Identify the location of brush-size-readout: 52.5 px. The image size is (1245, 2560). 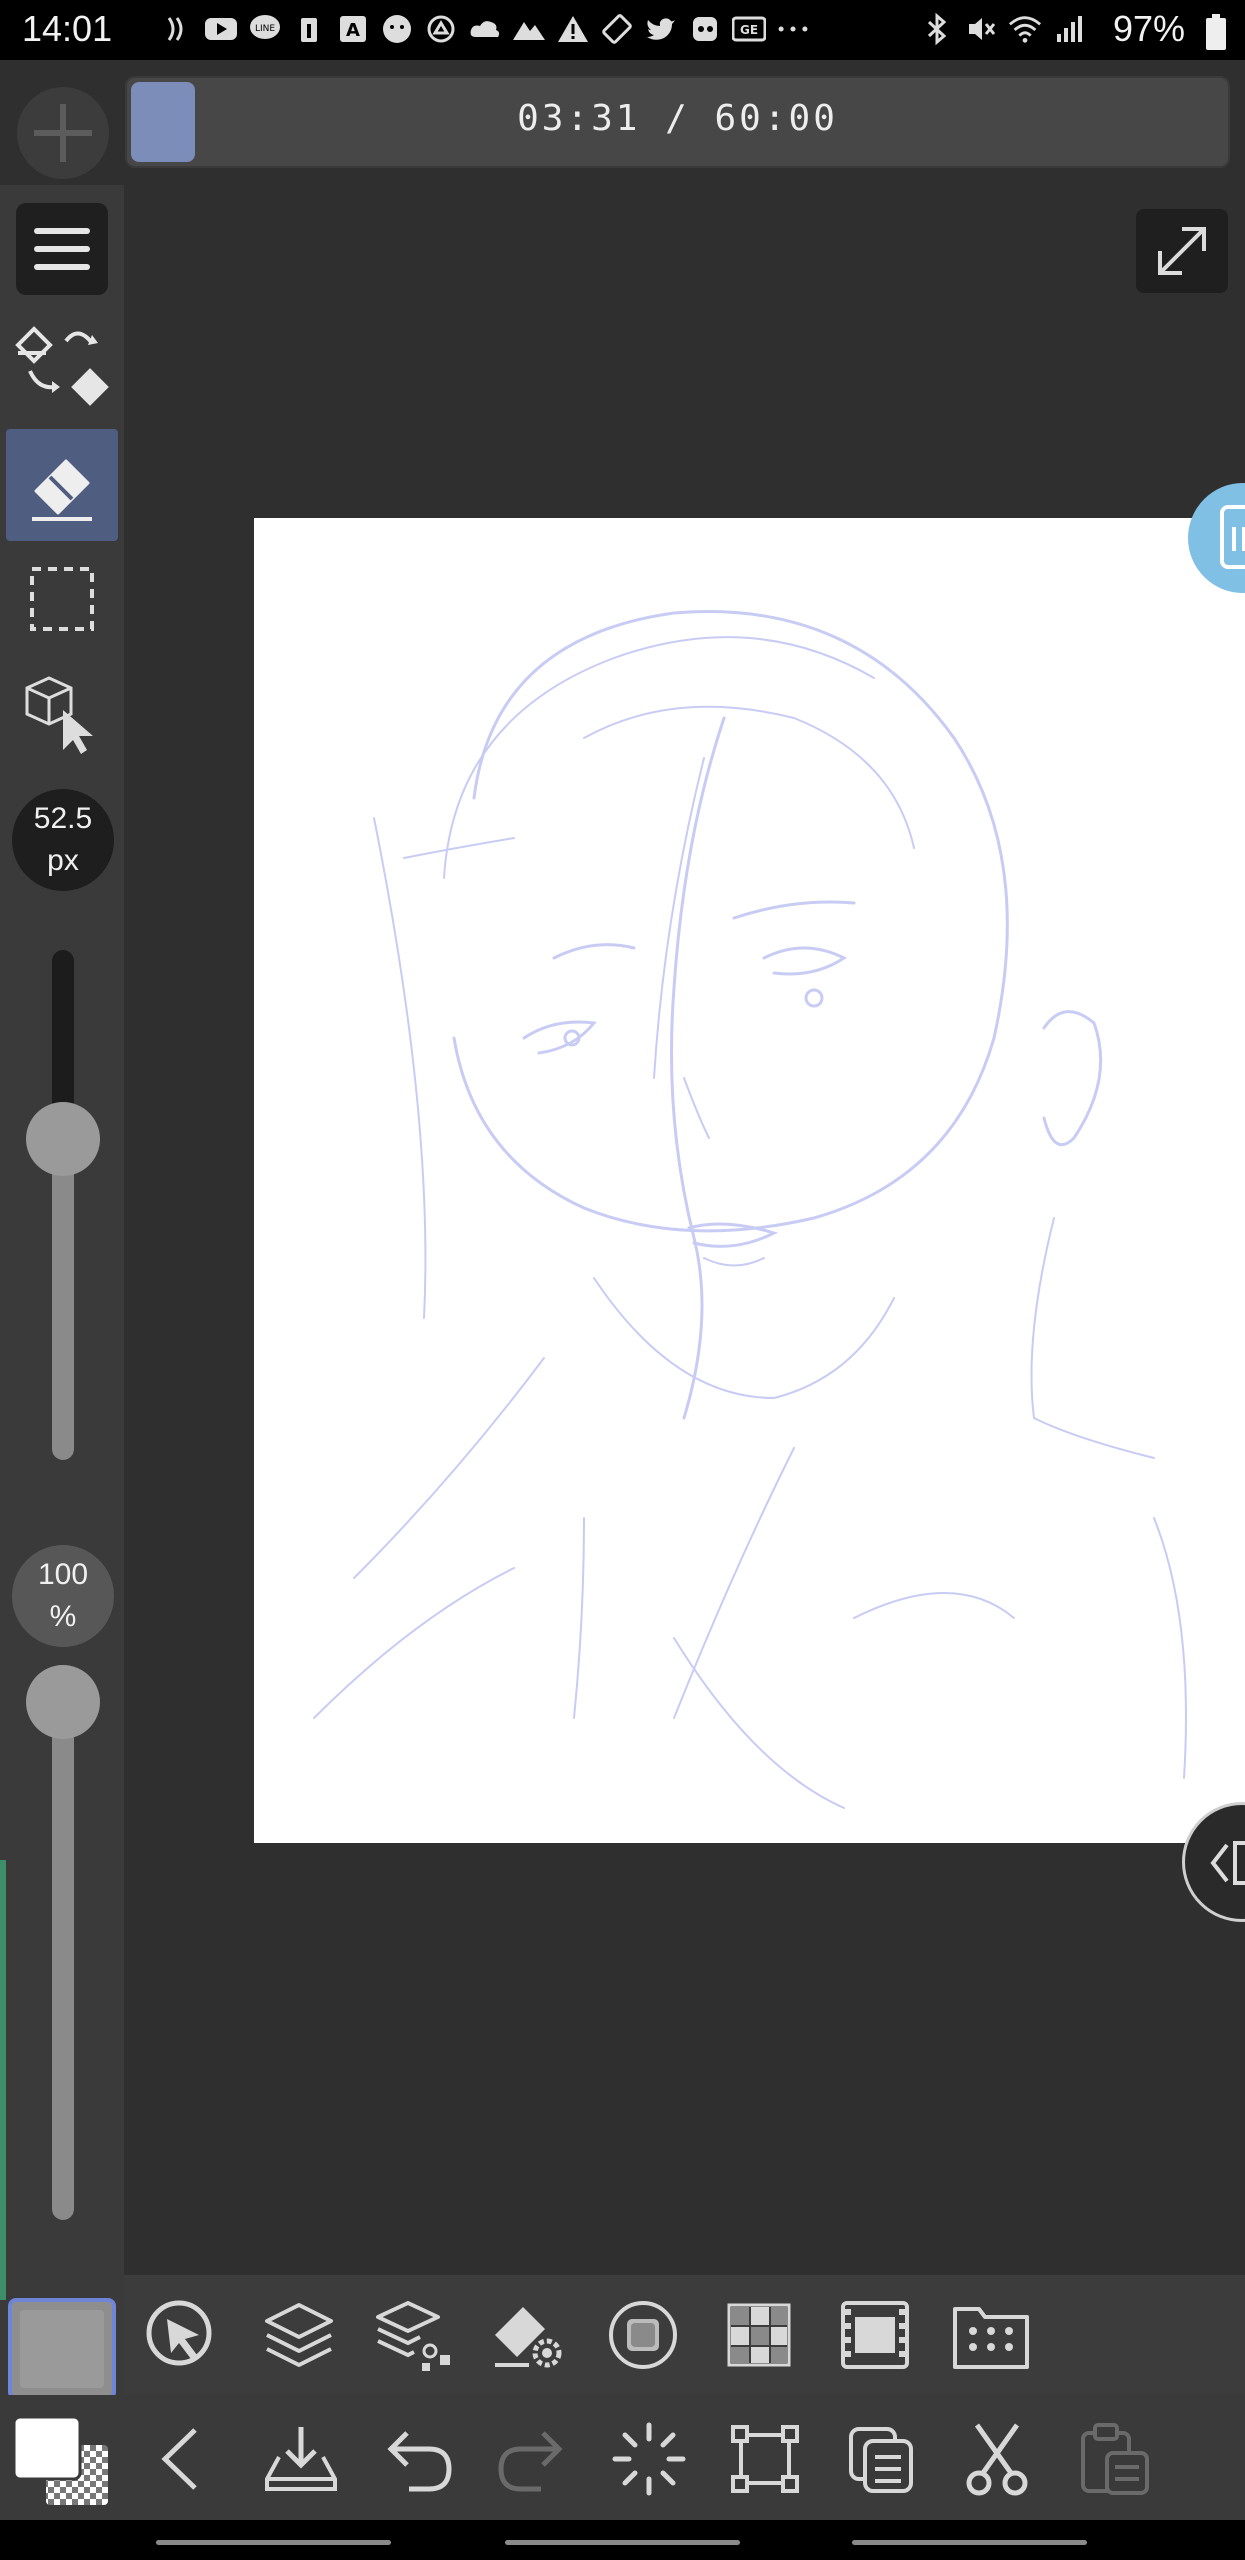
(63, 840).